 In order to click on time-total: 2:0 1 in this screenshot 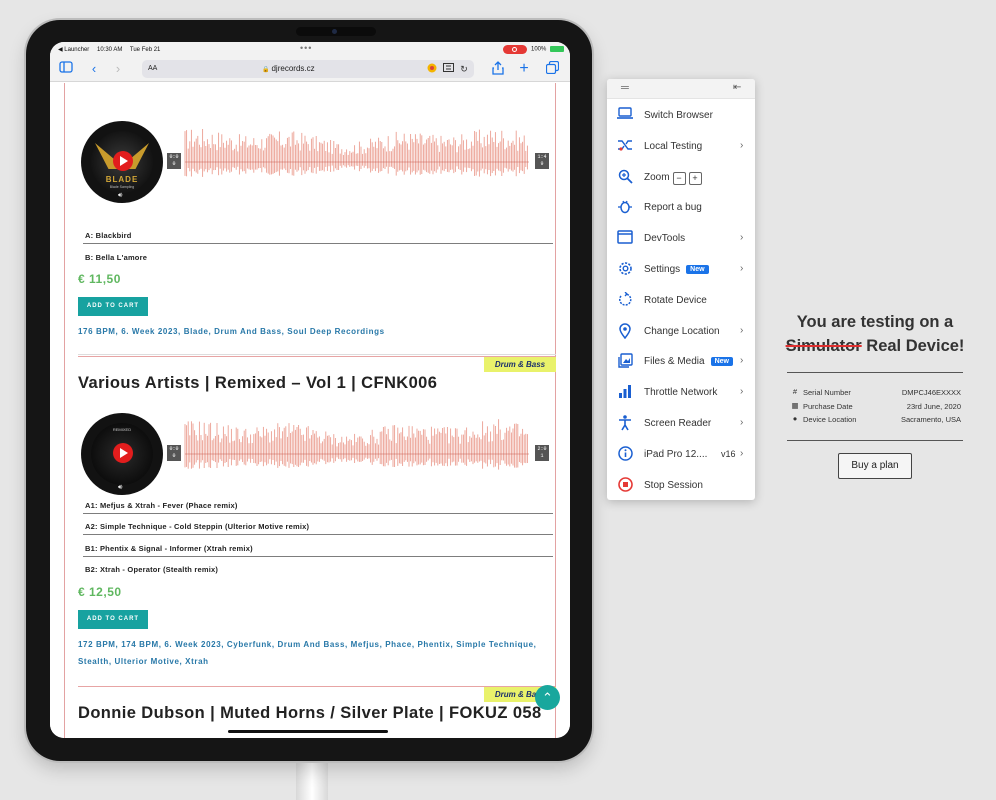, I will do `click(542, 453)`.